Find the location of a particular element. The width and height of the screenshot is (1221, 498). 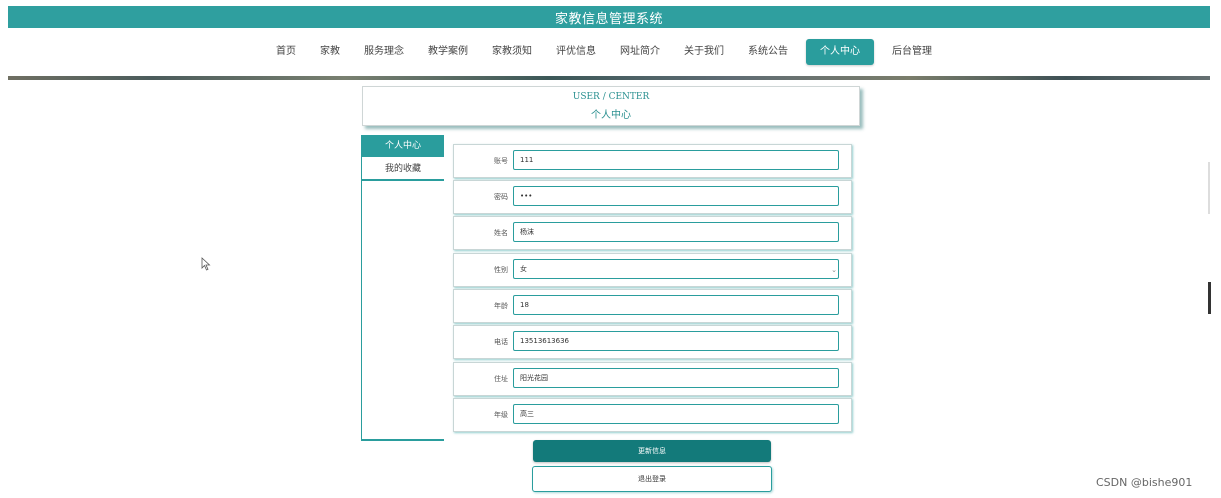

form-row-password: 密码 ••• is located at coordinates (652, 197).